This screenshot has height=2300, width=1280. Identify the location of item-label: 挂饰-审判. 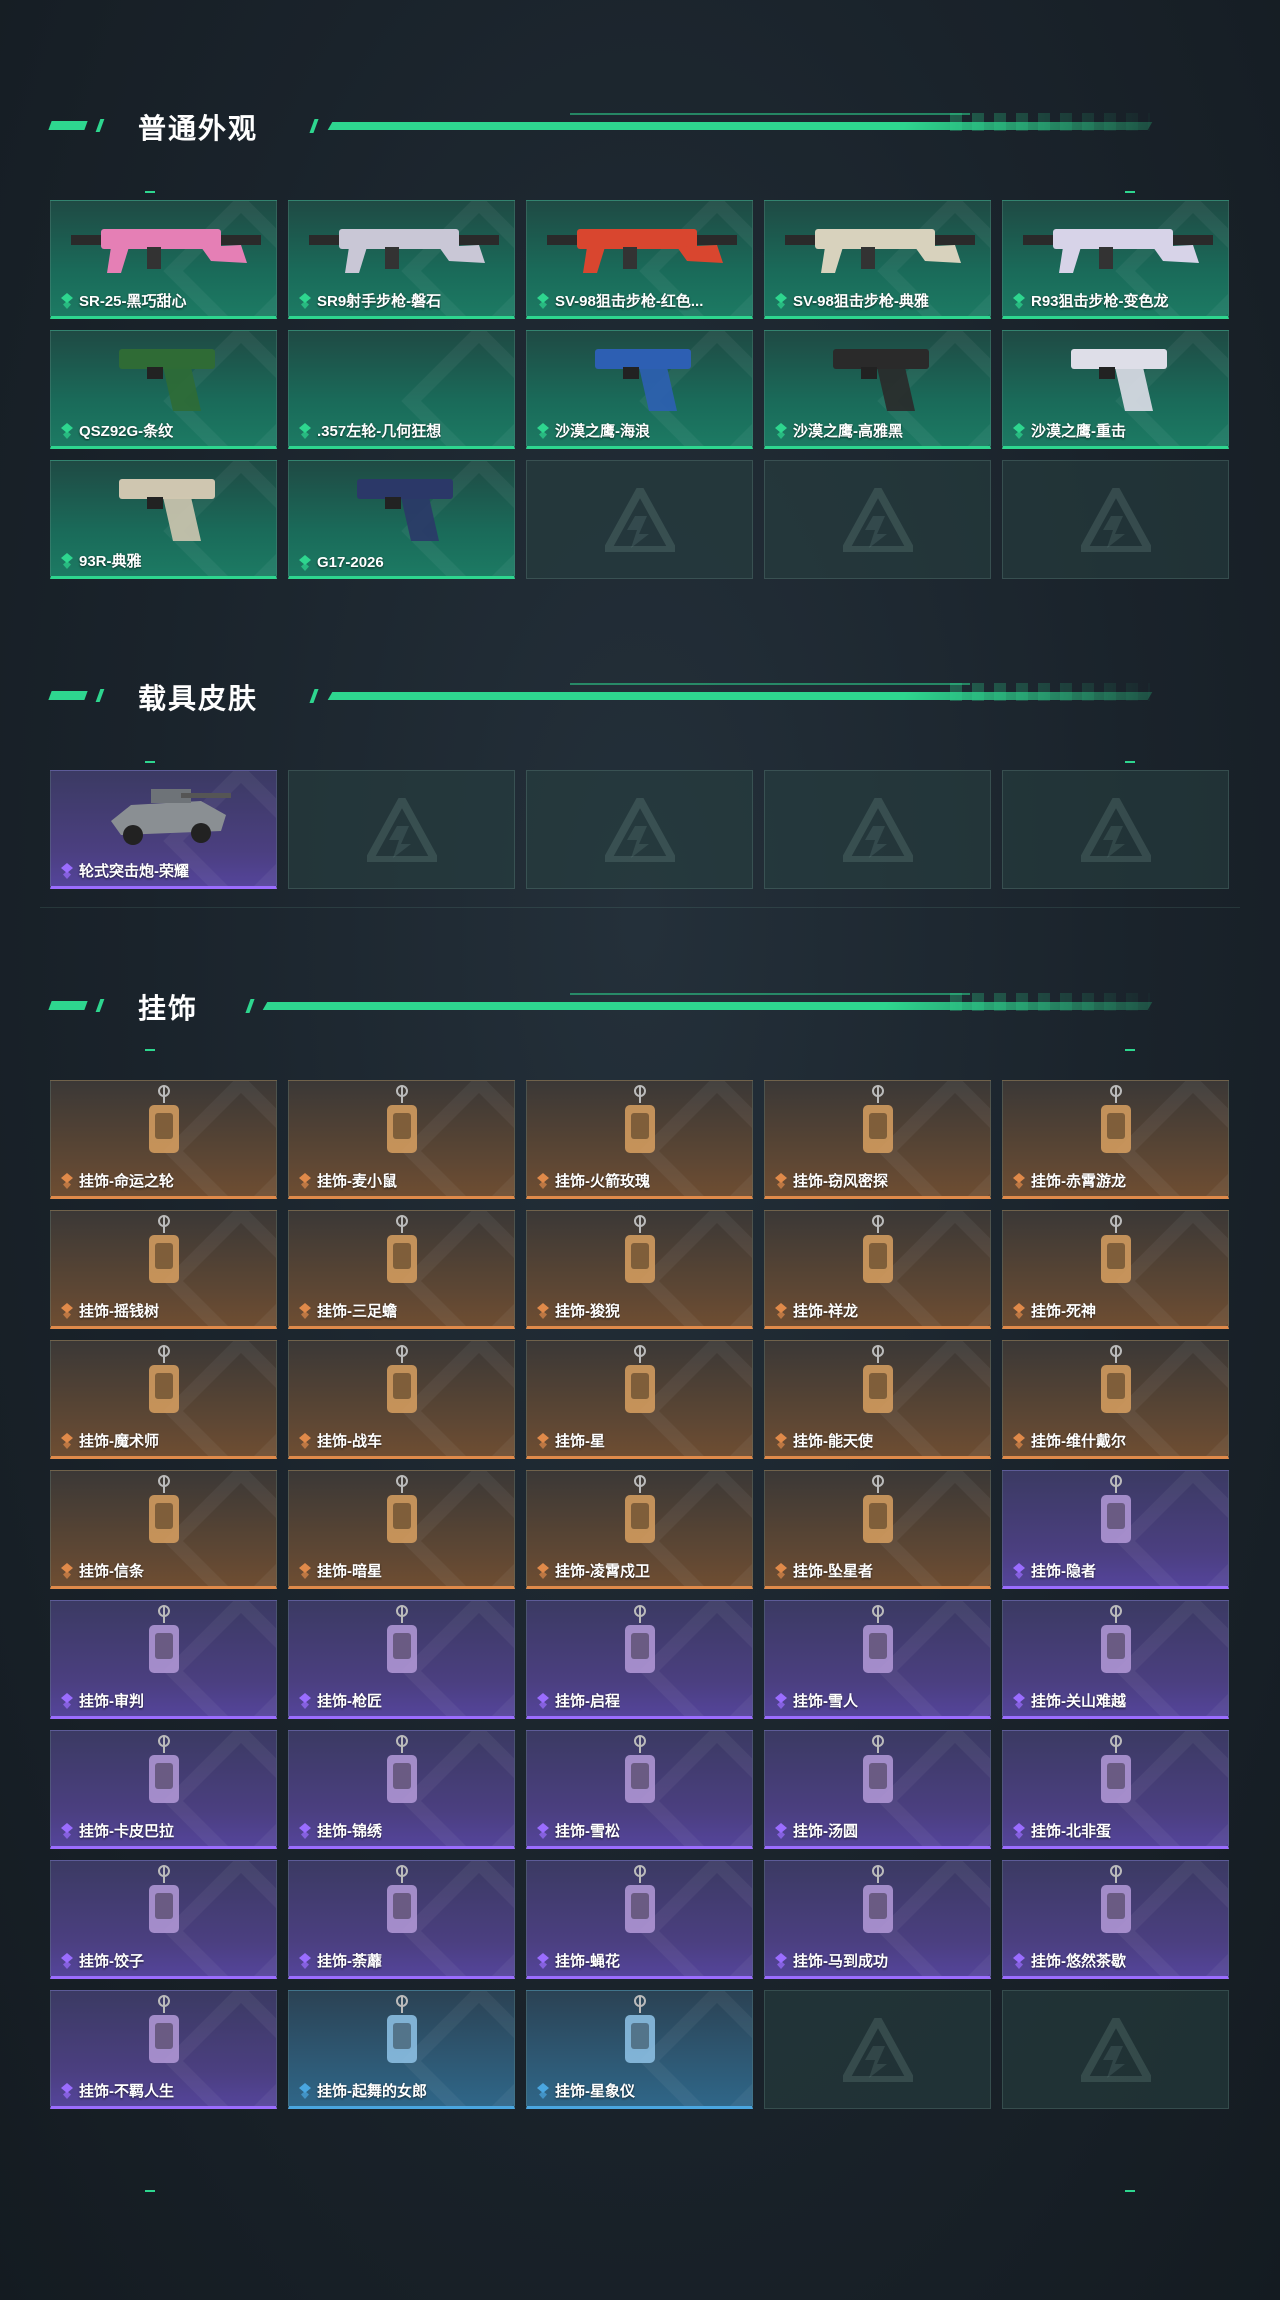
(102, 1700).